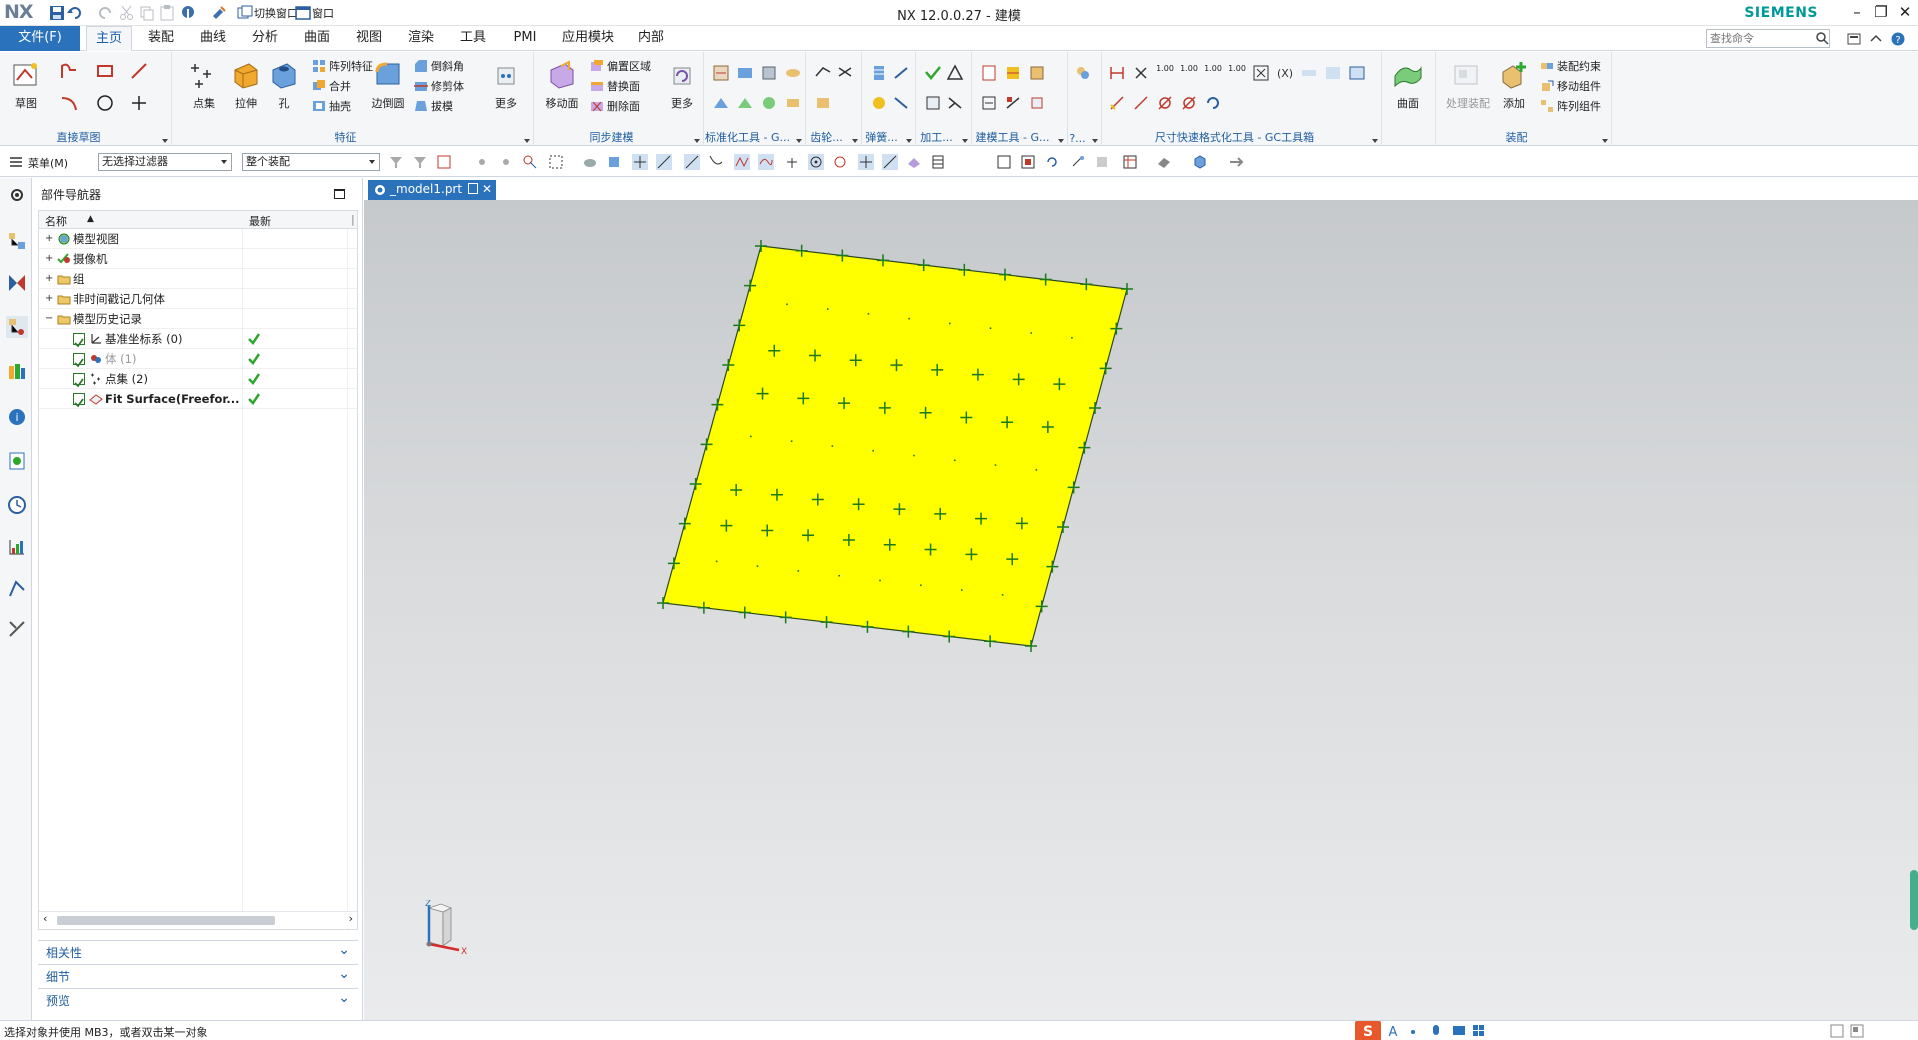 The image size is (1918, 1040). Describe the element at coordinates (317, 38) in the screenshot. I see `tab-surface: 曲面` at that location.